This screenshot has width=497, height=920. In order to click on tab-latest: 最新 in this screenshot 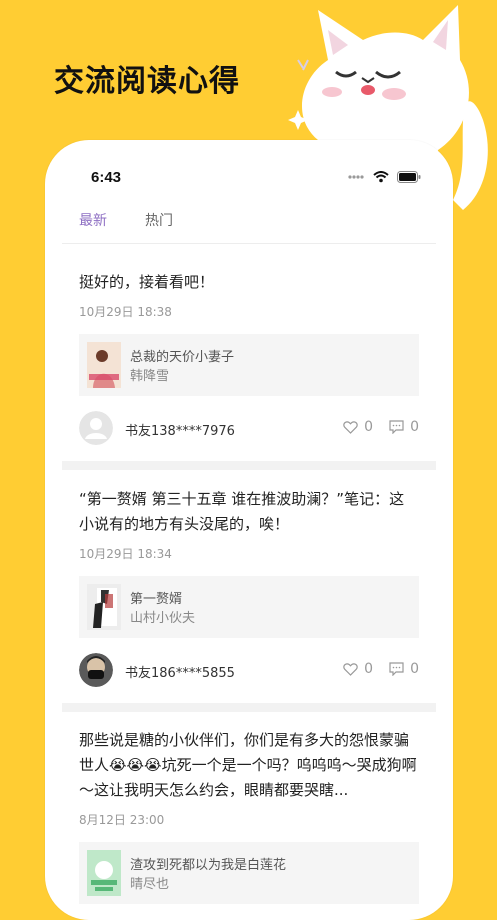, I will do `click(93, 220)`.